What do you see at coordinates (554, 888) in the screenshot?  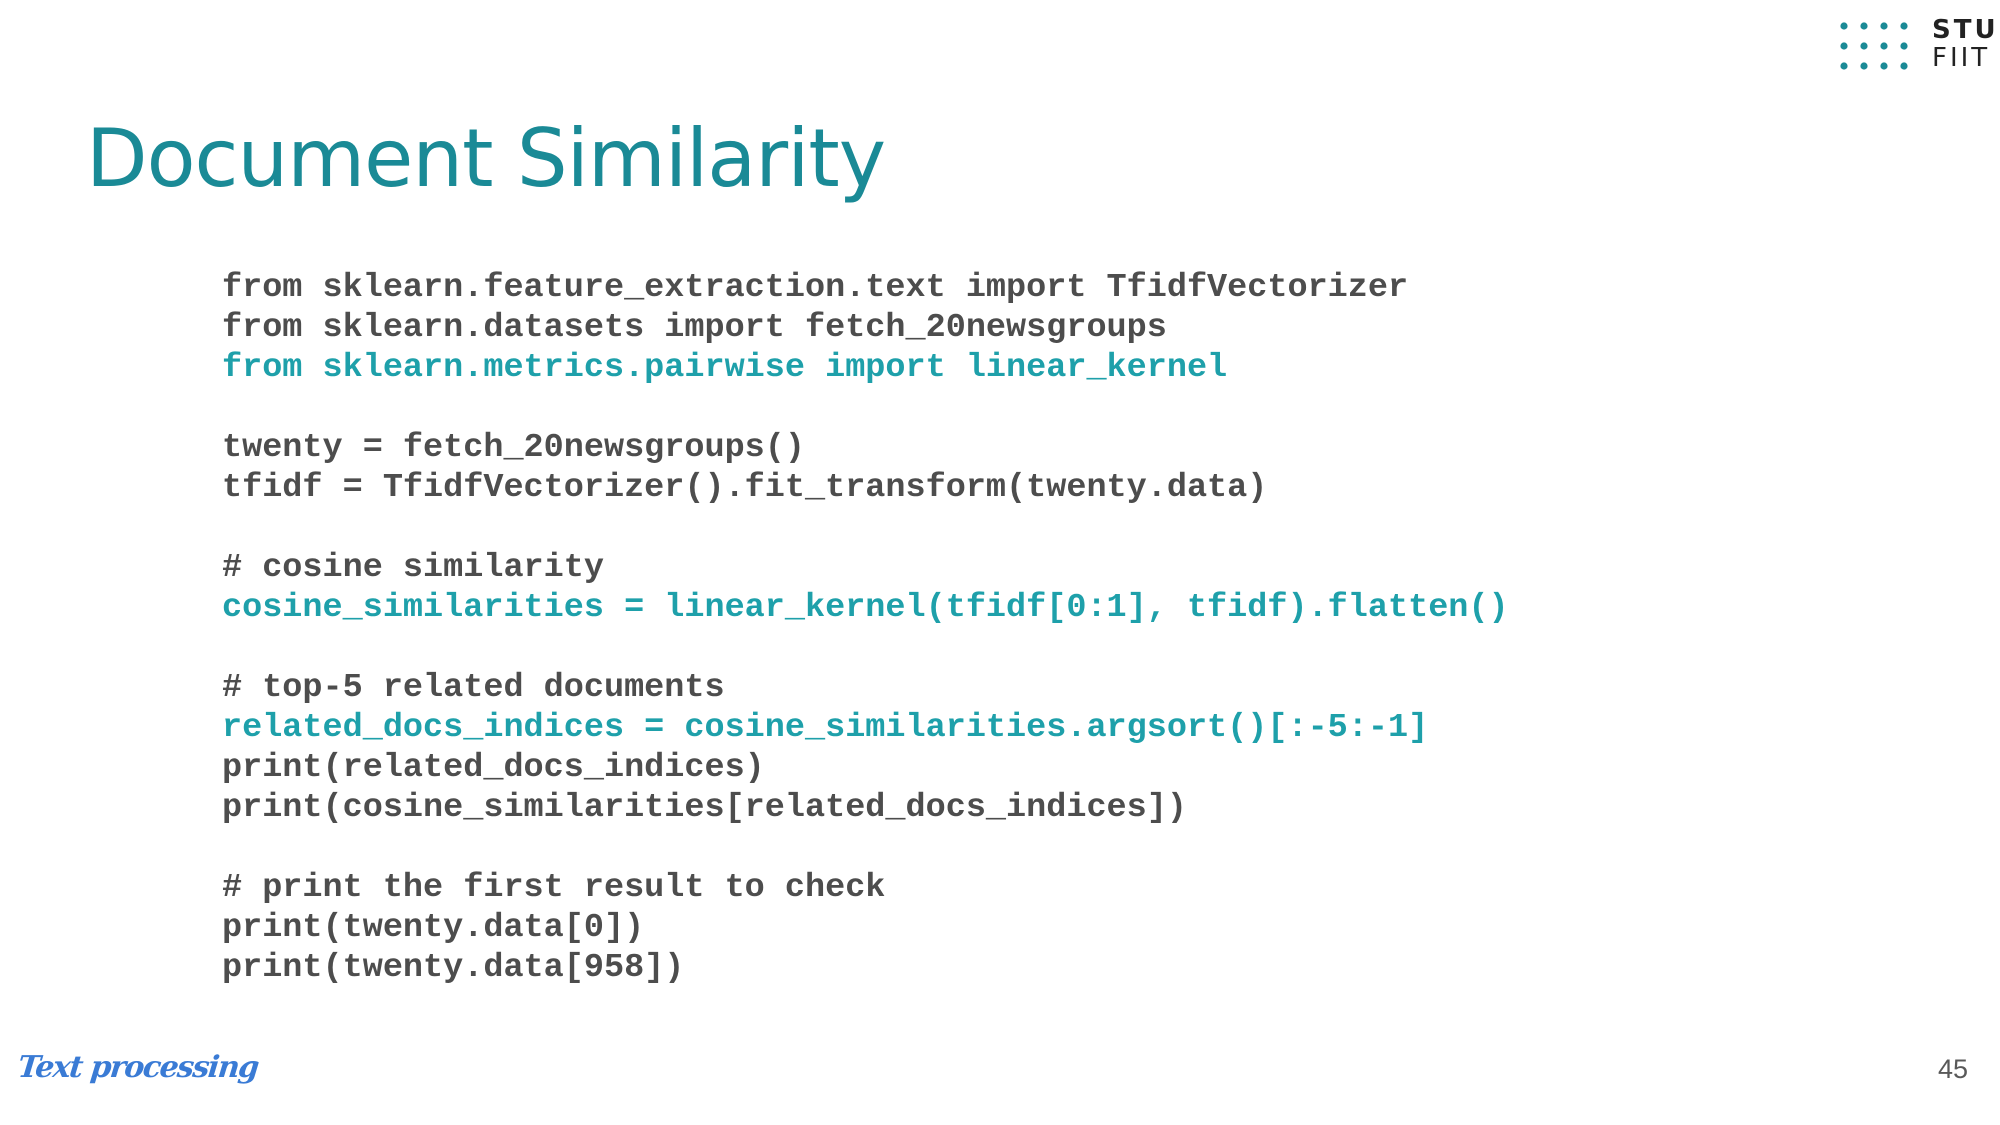 I see `code-line-comment-check: # print the first result to check` at bounding box center [554, 888].